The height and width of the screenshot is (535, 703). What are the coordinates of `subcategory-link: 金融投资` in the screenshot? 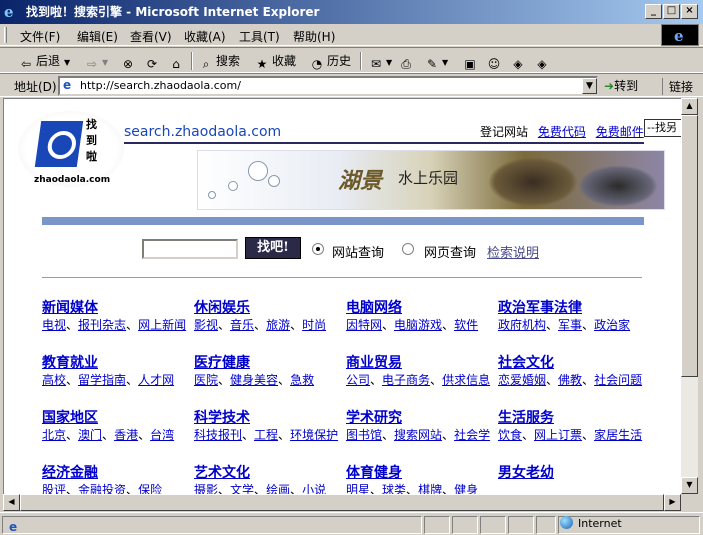 It's located at (102, 488).